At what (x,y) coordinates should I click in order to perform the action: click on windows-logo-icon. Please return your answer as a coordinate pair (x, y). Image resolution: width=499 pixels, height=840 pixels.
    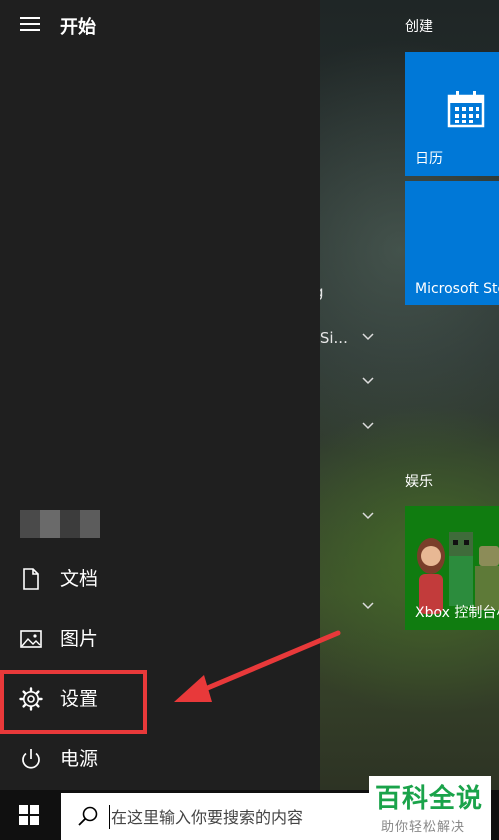
    Looking at the image, I should click on (29, 815).